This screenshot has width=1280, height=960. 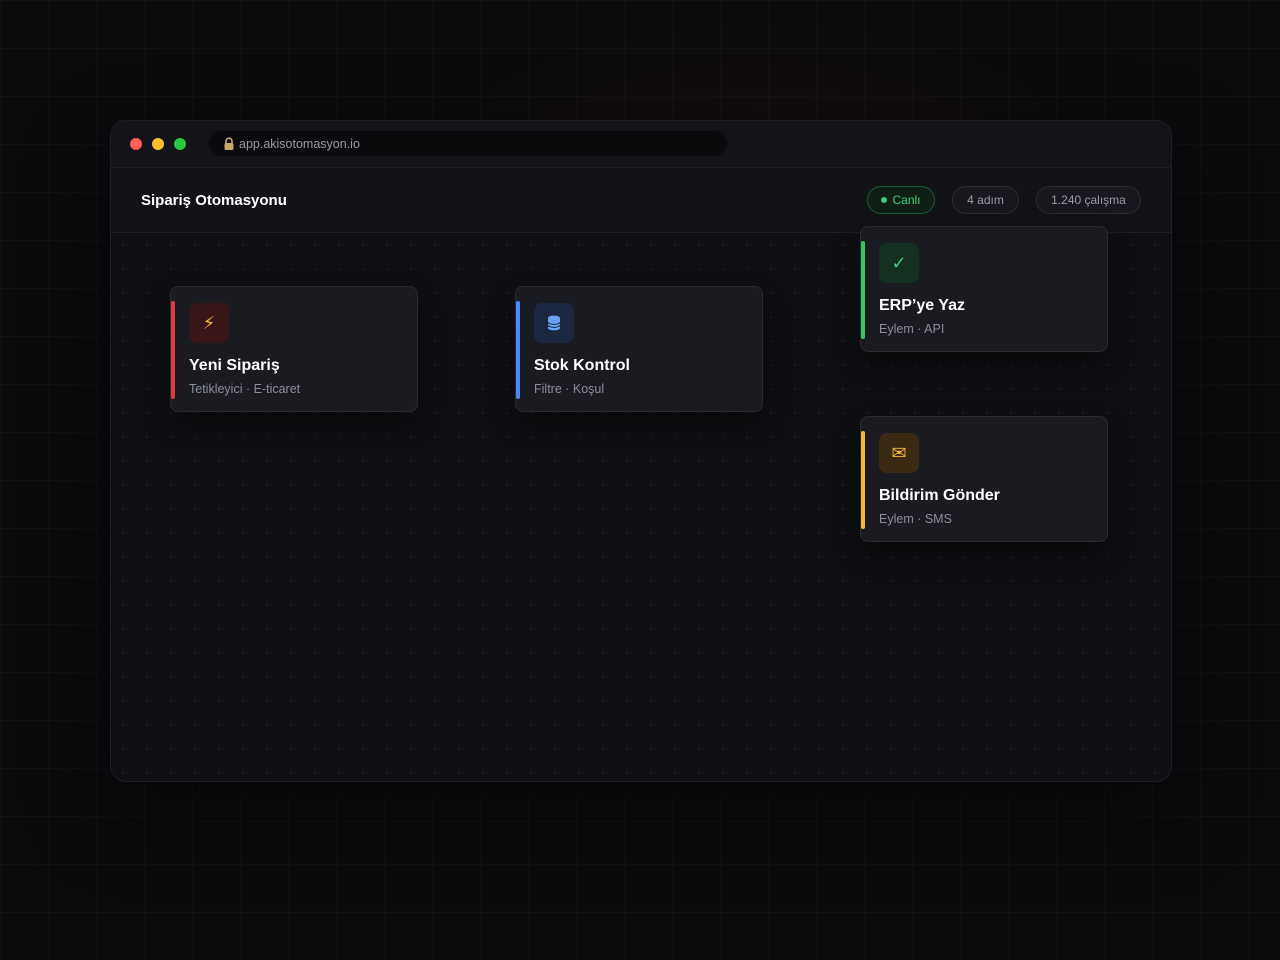 What do you see at coordinates (214, 200) in the screenshot?
I see `page-title: Sipariş Otomasyonu` at bounding box center [214, 200].